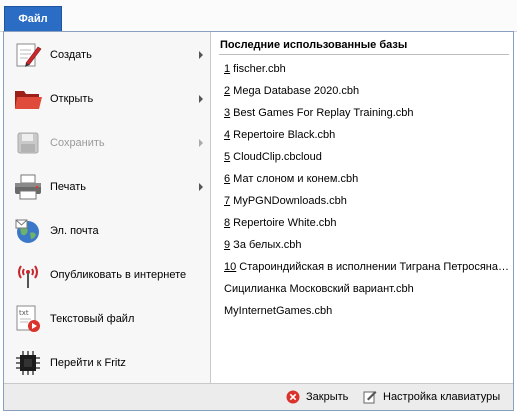 This screenshot has height=416, width=517. What do you see at coordinates (118, 275) in the screenshot?
I see `menu-item-label: Опубликовать в интернете` at bounding box center [118, 275].